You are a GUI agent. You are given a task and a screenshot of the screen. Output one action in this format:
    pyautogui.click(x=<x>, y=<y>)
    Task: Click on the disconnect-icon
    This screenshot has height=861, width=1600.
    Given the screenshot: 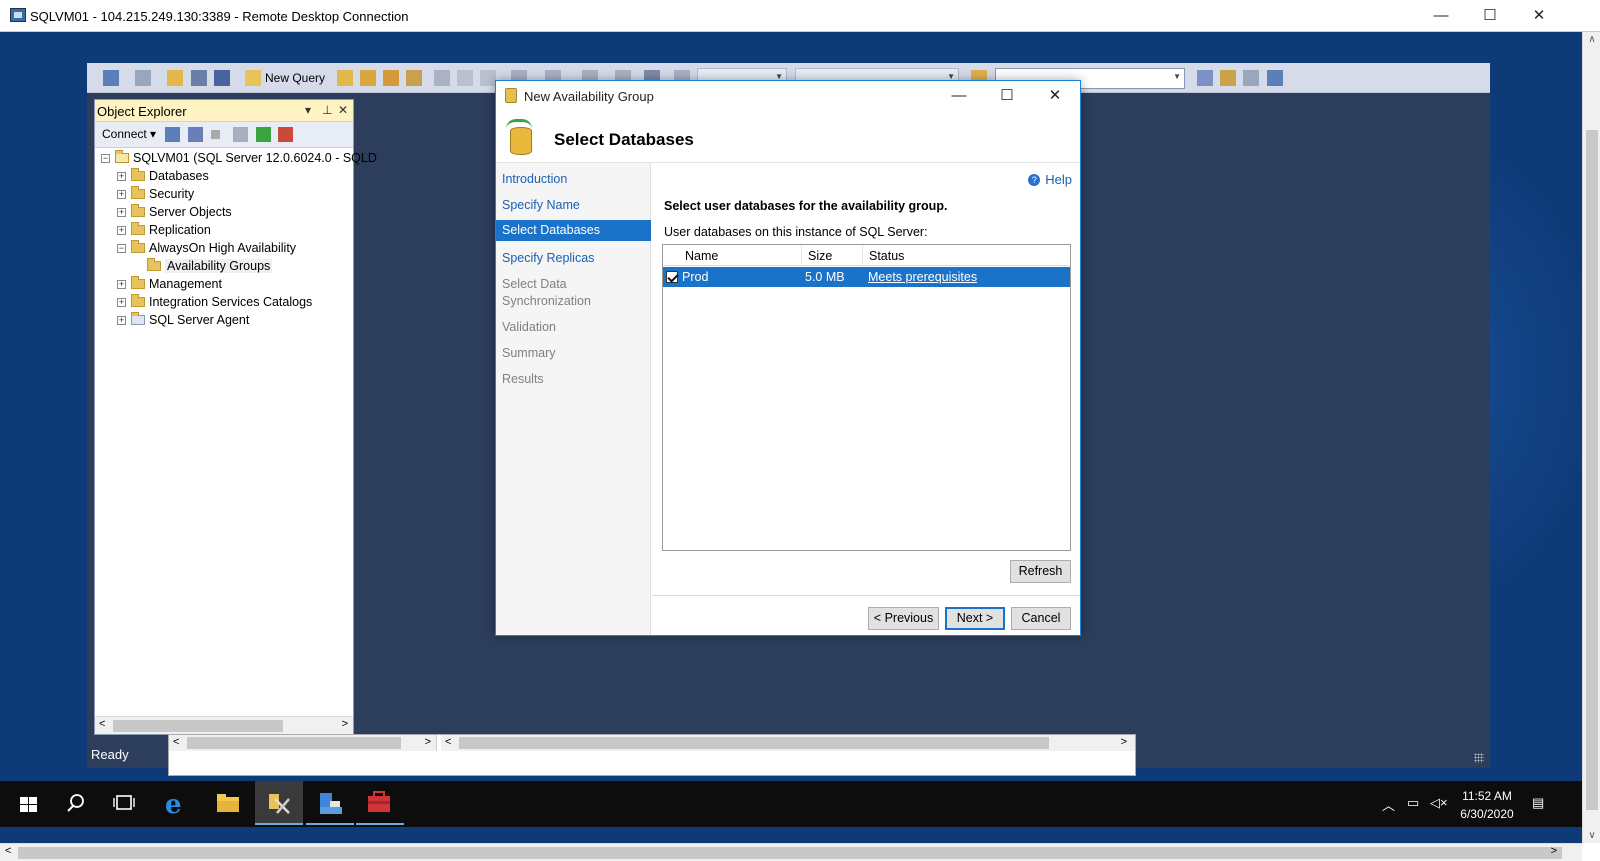 What is the action you would take?
    pyautogui.click(x=195, y=134)
    